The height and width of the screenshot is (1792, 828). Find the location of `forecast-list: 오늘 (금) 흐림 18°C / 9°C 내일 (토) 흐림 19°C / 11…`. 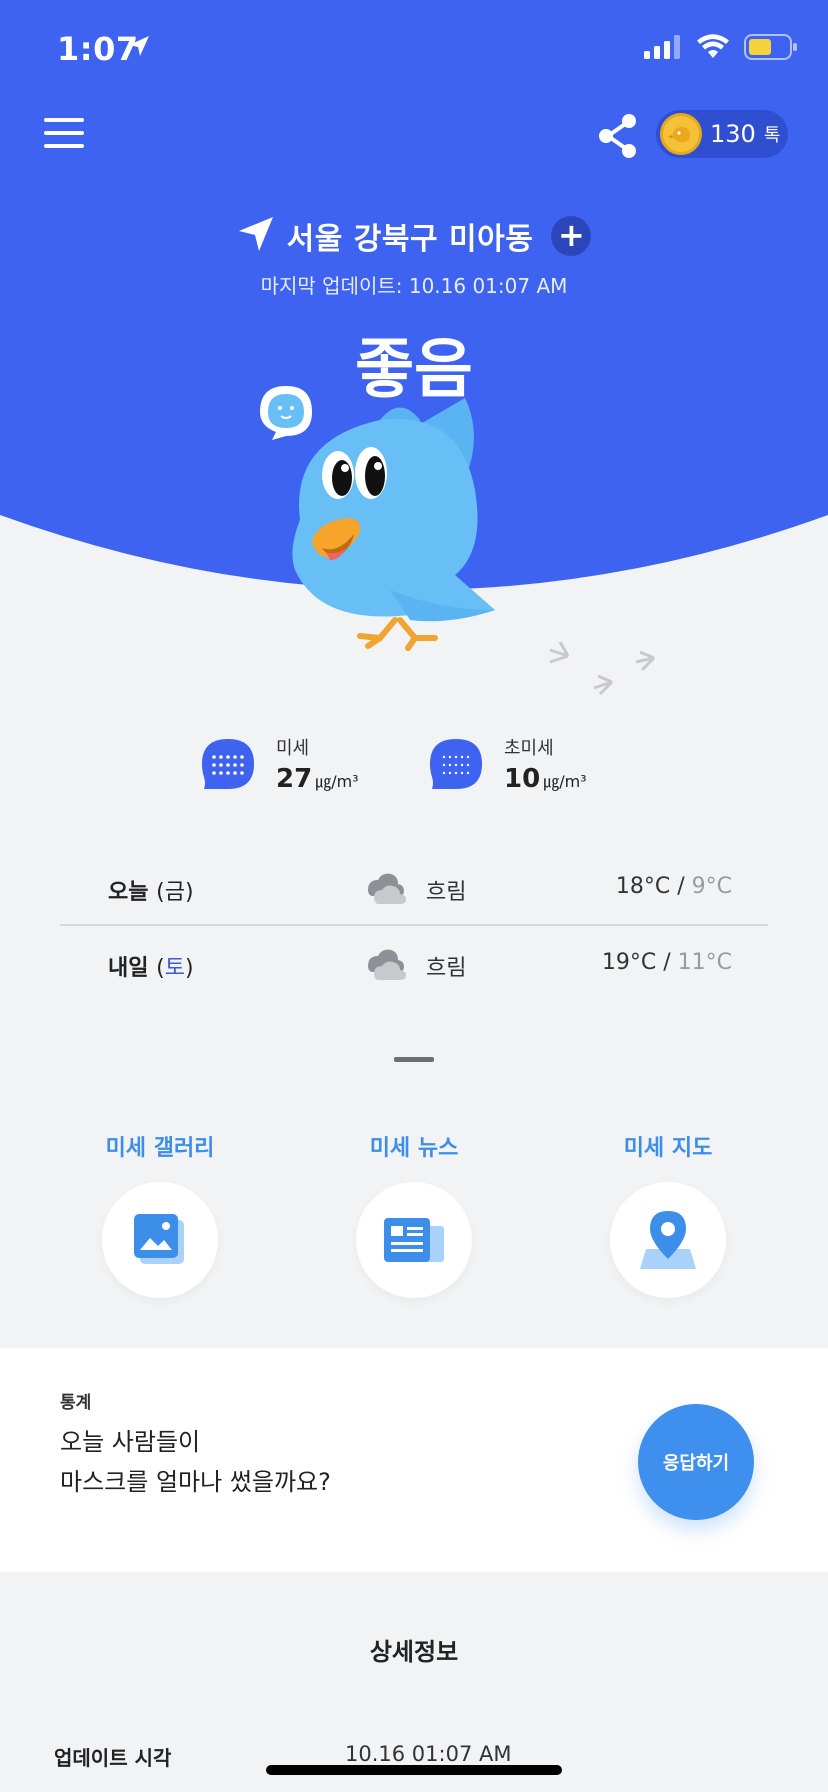

forecast-list: 오늘 (금) 흐림 18°C / 9°C 내일 (토) 흐림 19°C / 11… is located at coordinates (414, 924).